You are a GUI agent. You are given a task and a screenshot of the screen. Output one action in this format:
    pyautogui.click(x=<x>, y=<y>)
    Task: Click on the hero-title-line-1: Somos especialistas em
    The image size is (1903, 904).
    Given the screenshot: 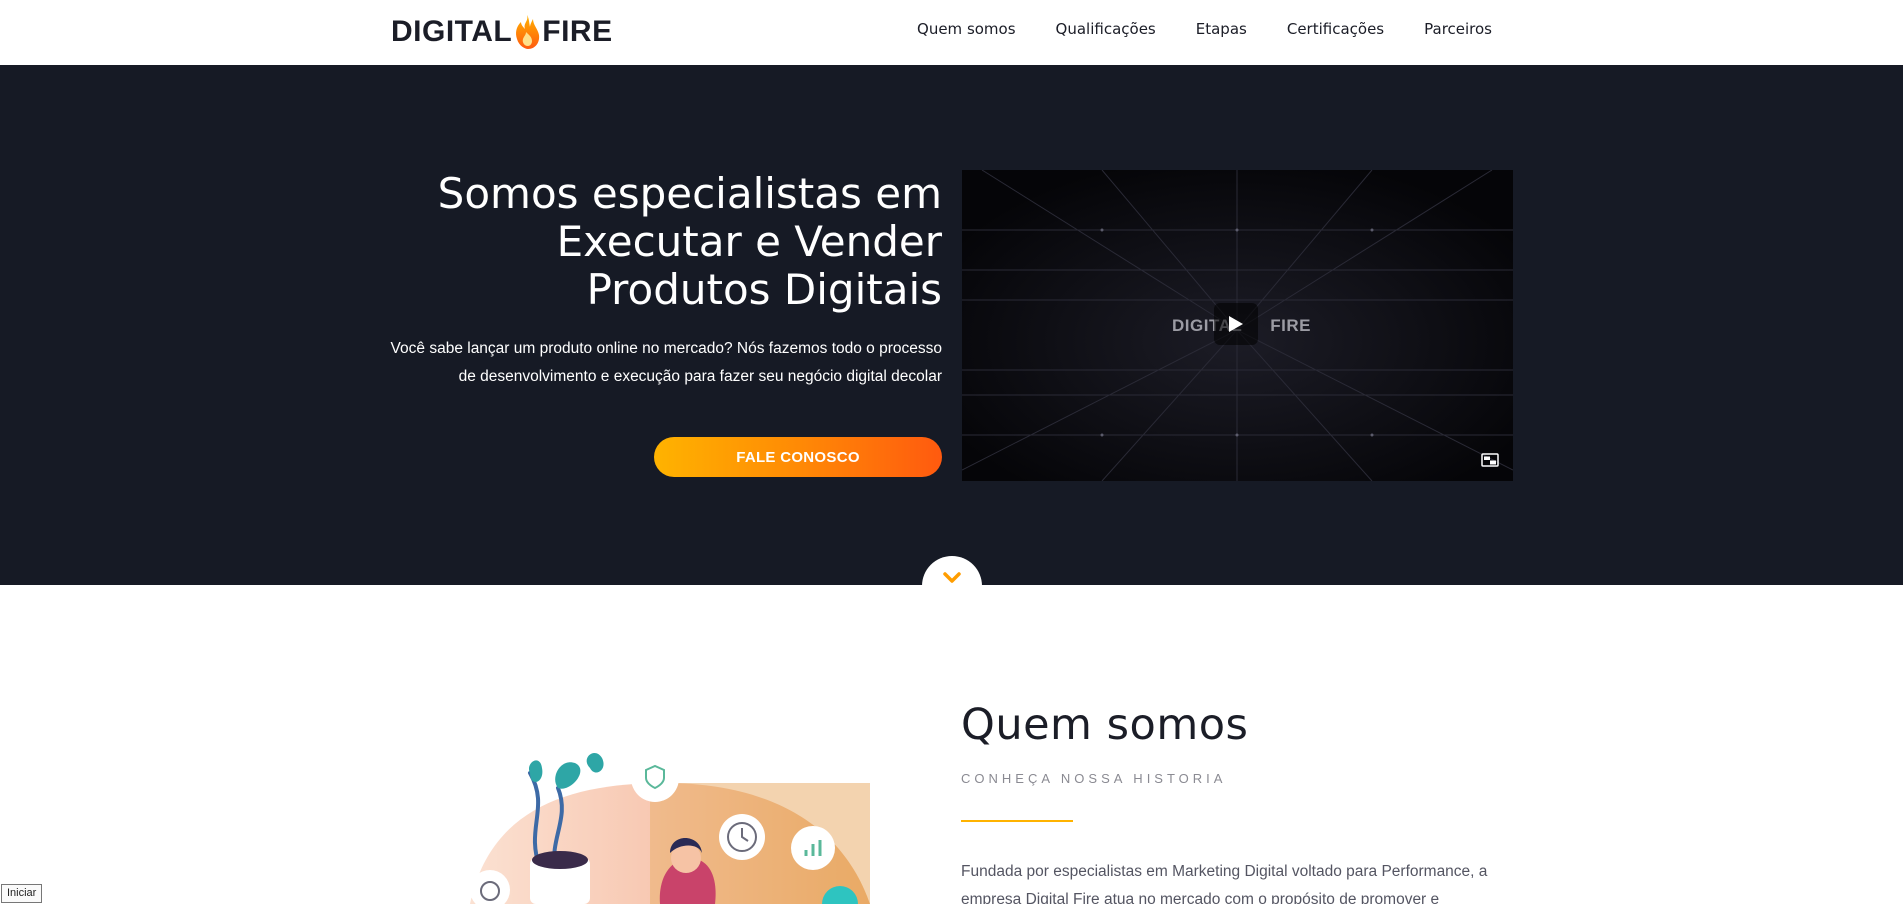 What is the action you would take?
    pyautogui.click(x=689, y=193)
    